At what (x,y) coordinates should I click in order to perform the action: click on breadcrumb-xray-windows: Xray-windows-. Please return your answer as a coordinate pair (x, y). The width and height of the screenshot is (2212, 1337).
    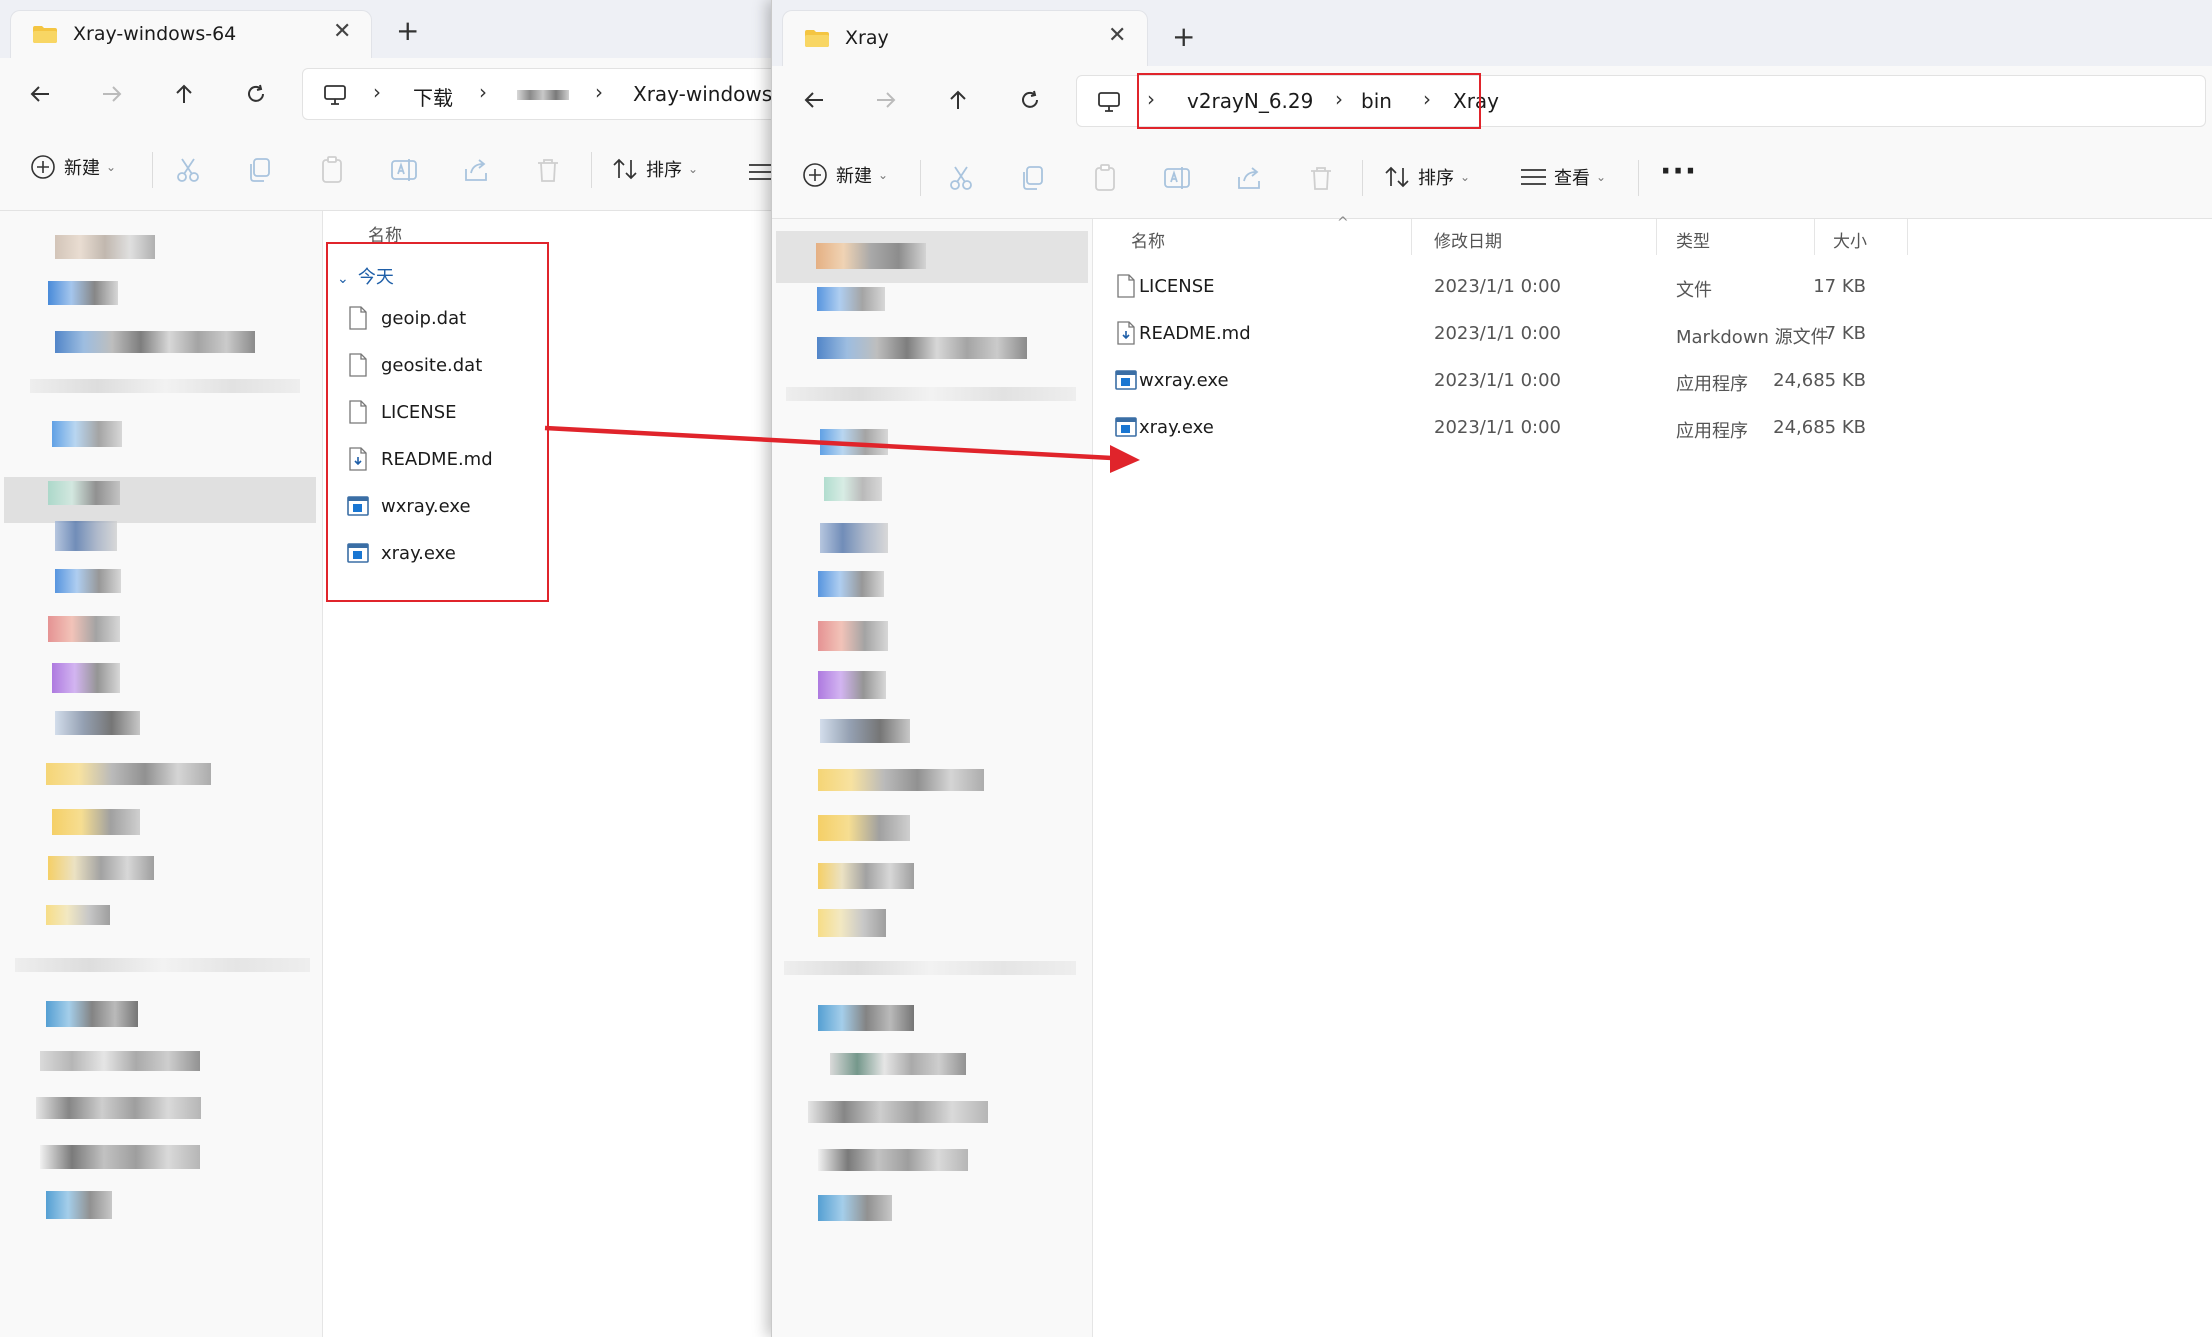
    Looking at the image, I should click on (704, 94).